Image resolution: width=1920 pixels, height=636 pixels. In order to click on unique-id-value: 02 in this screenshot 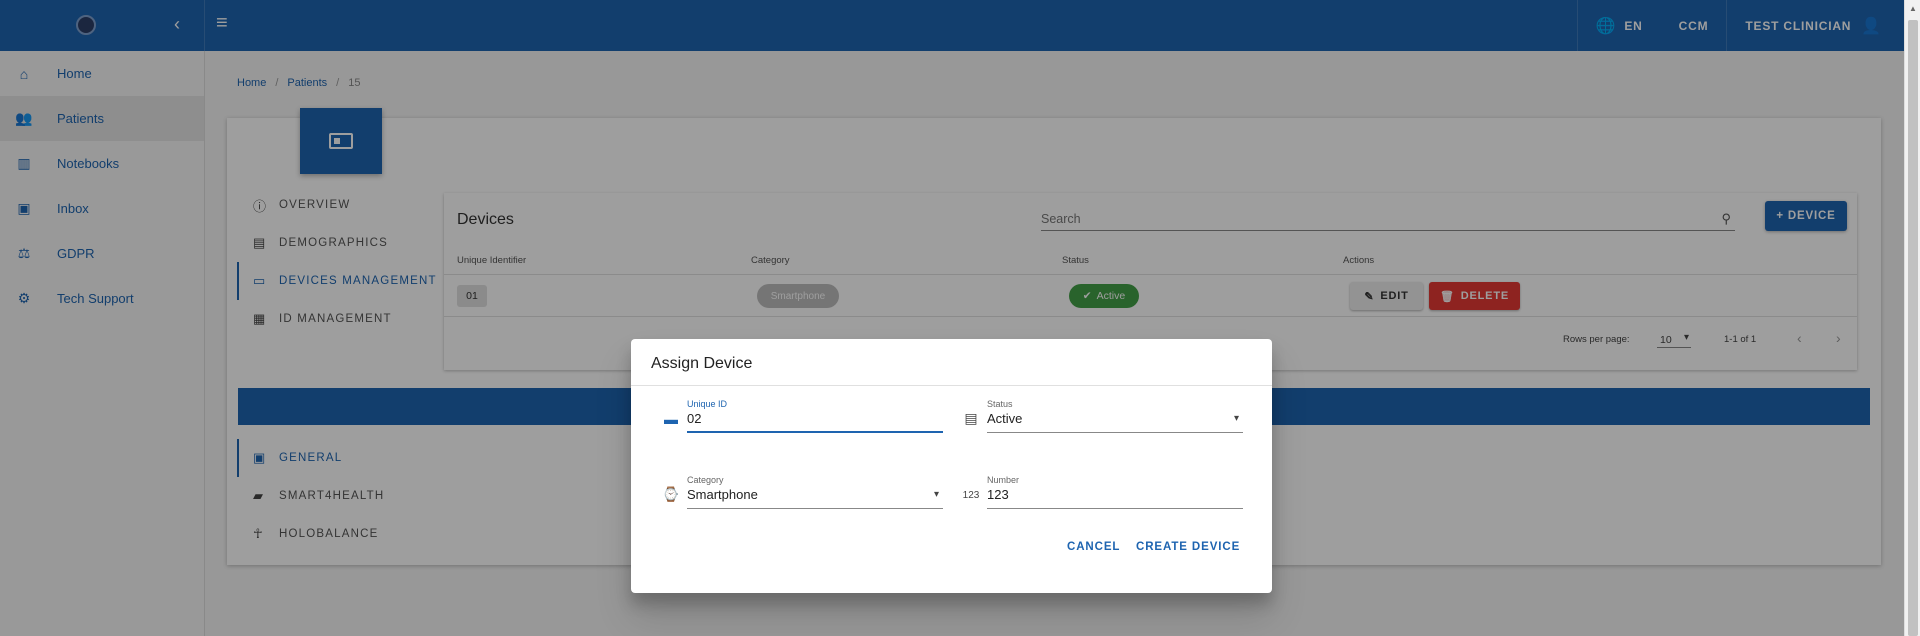, I will do `click(694, 418)`.